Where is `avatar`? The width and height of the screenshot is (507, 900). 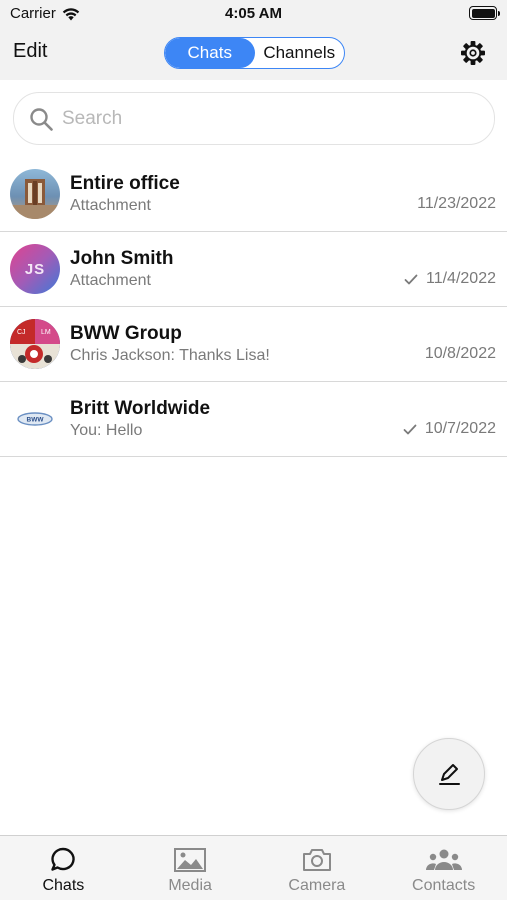 avatar is located at coordinates (35, 194).